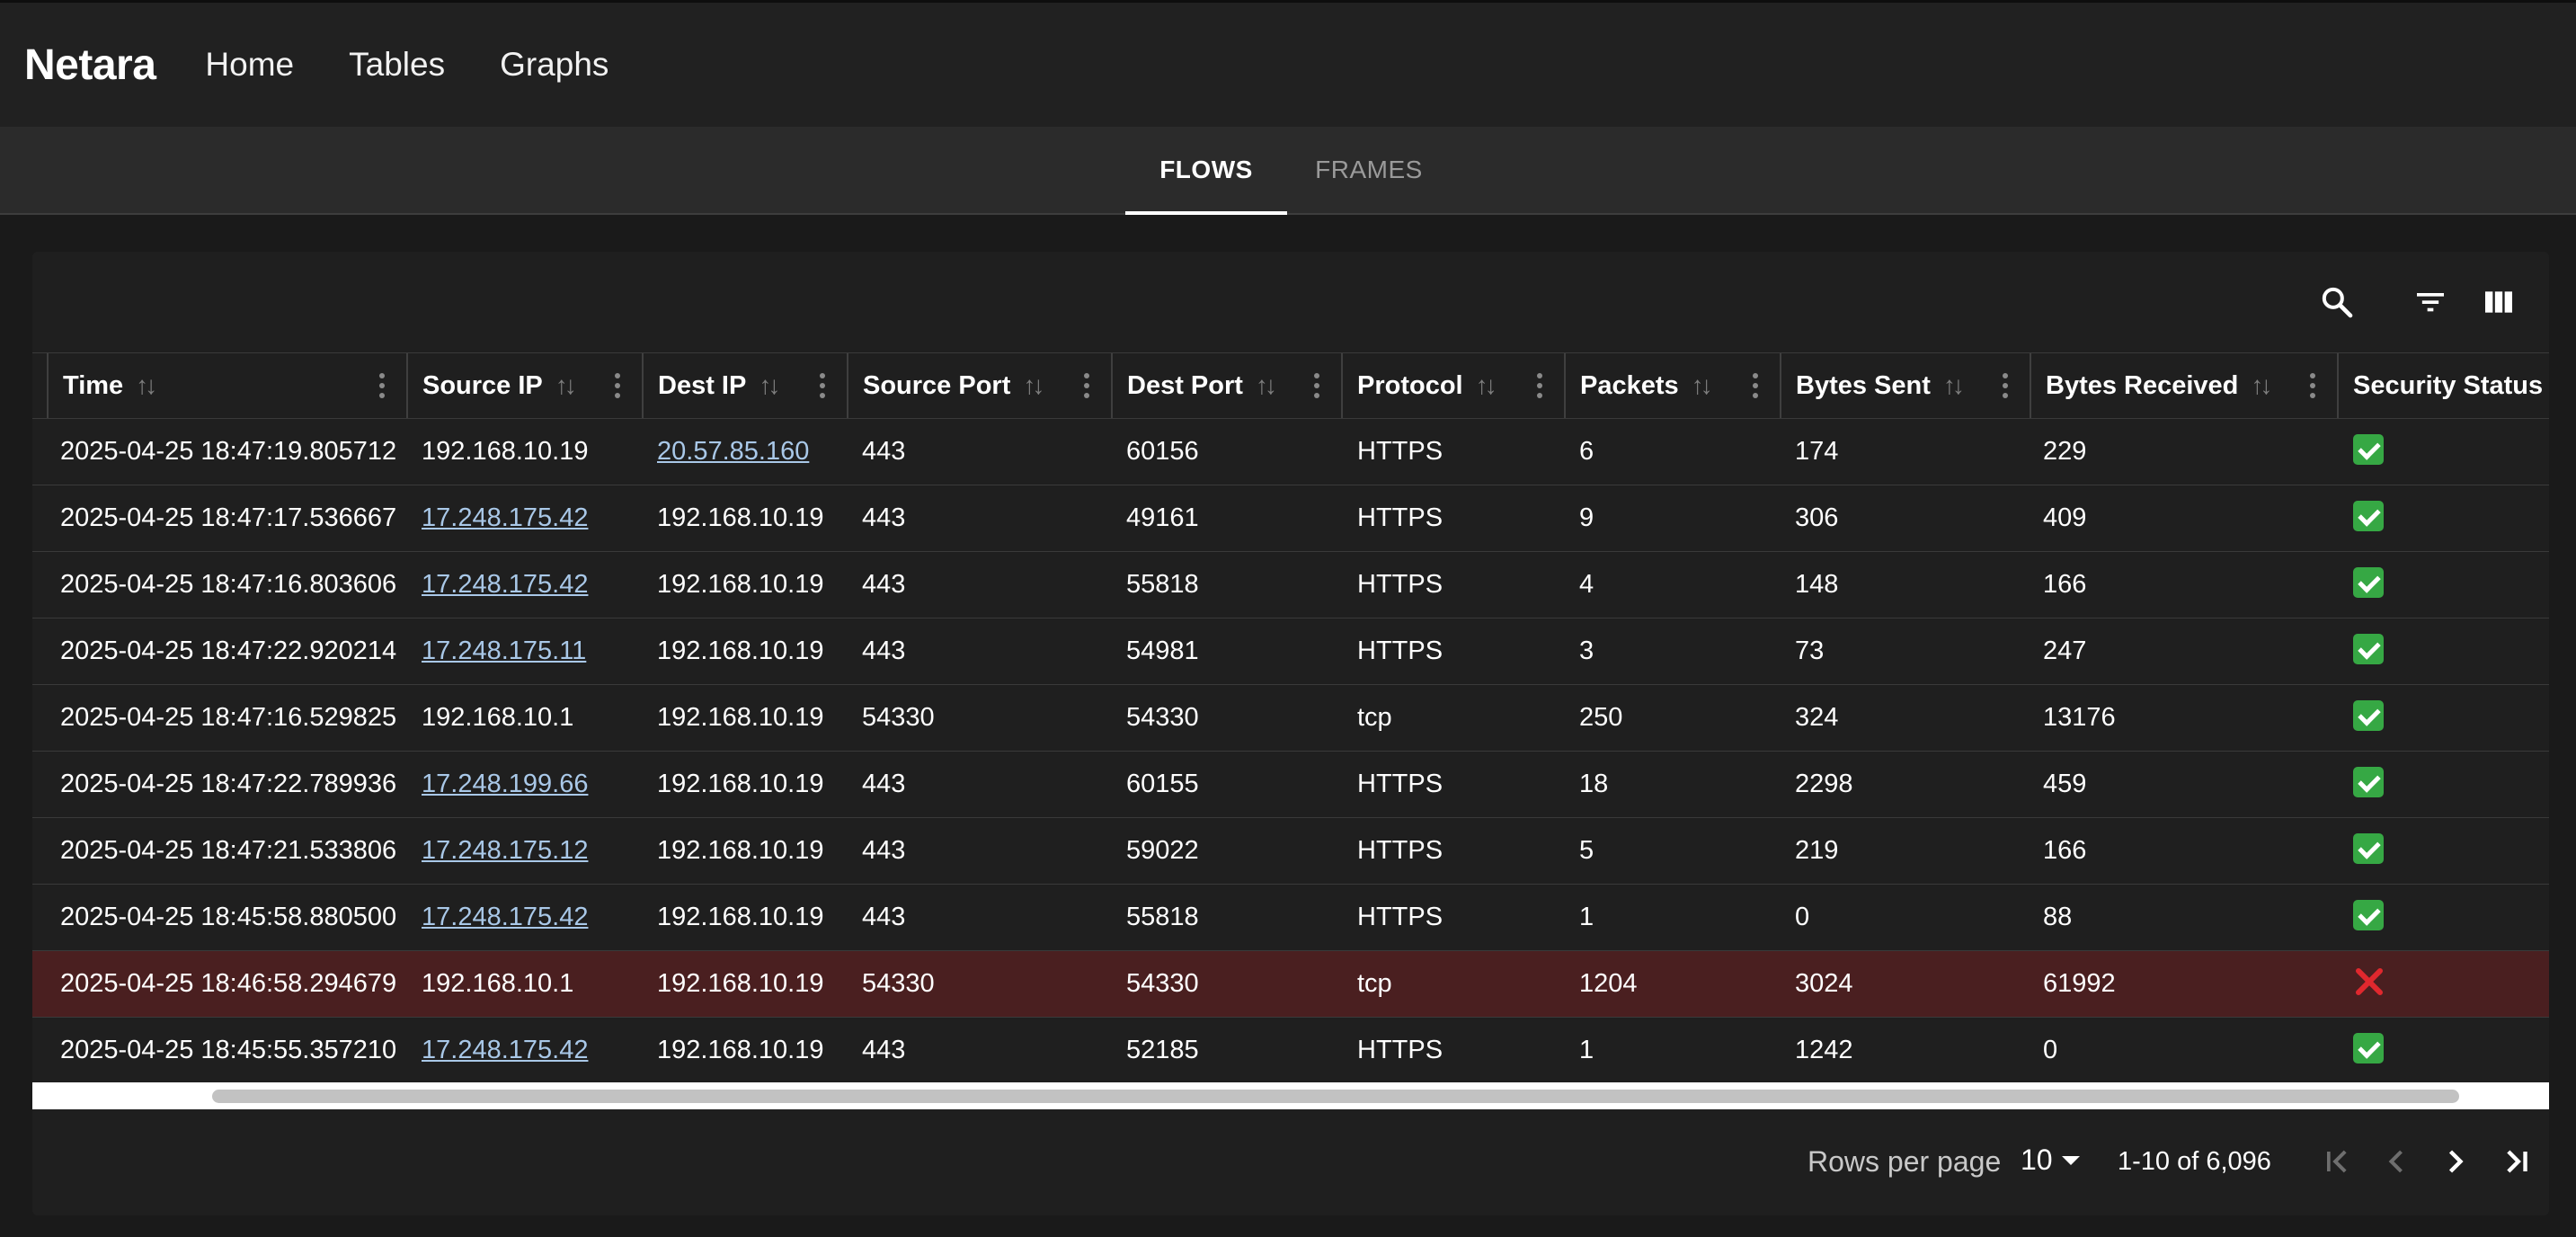 Image resolution: width=2576 pixels, height=1237 pixels. What do you see at coordinates (1586, 451) in the screenshot?
I see `cell-packets: 6` at bounding box center [1586, 451].